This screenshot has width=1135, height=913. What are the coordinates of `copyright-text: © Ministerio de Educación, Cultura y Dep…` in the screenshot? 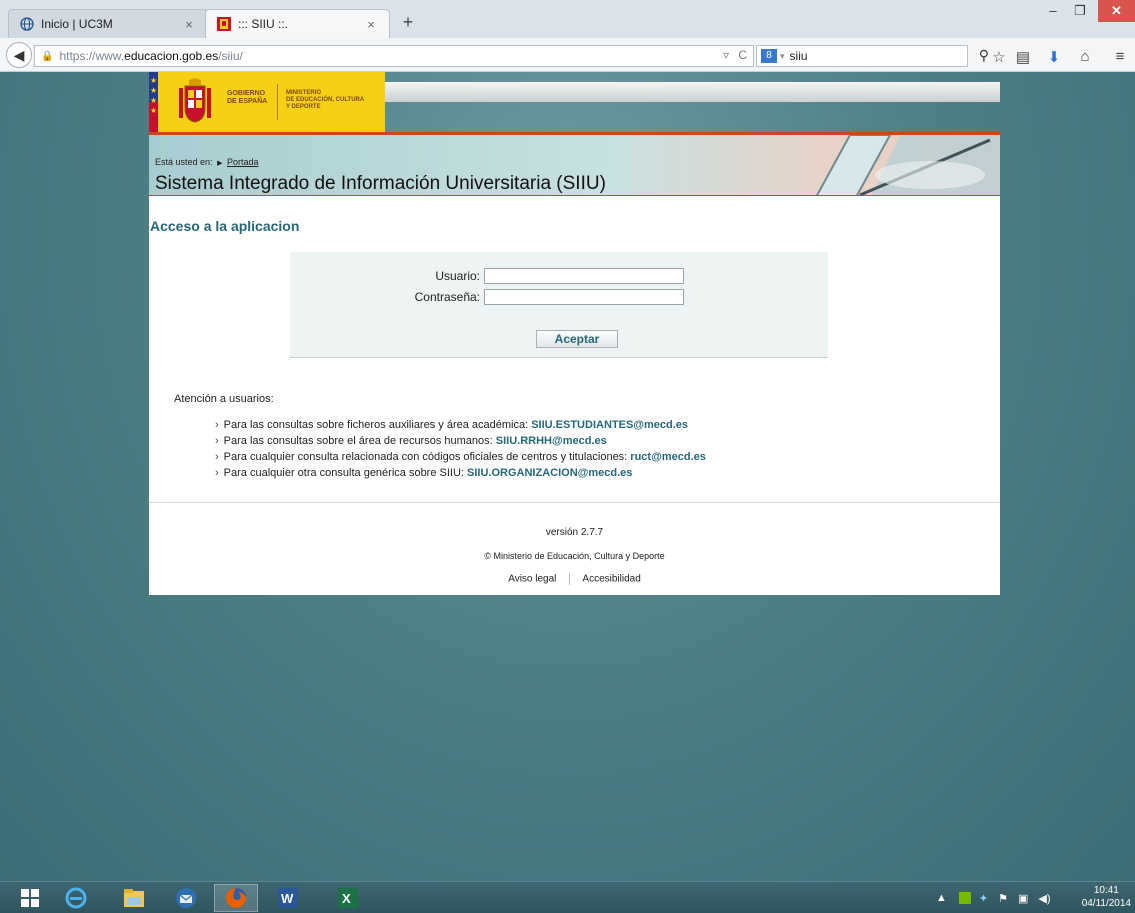 It's located at (574, 556).